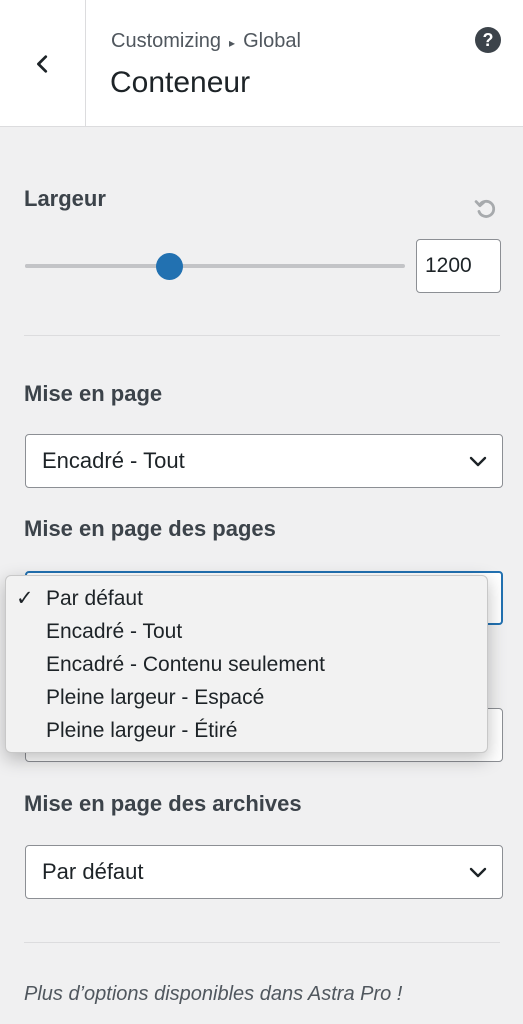 The height and width of the screenshot is (1024, 523). Describe the element at coordinates (458, 266) in the screenshot. I see `largeur-number-input` at that location.